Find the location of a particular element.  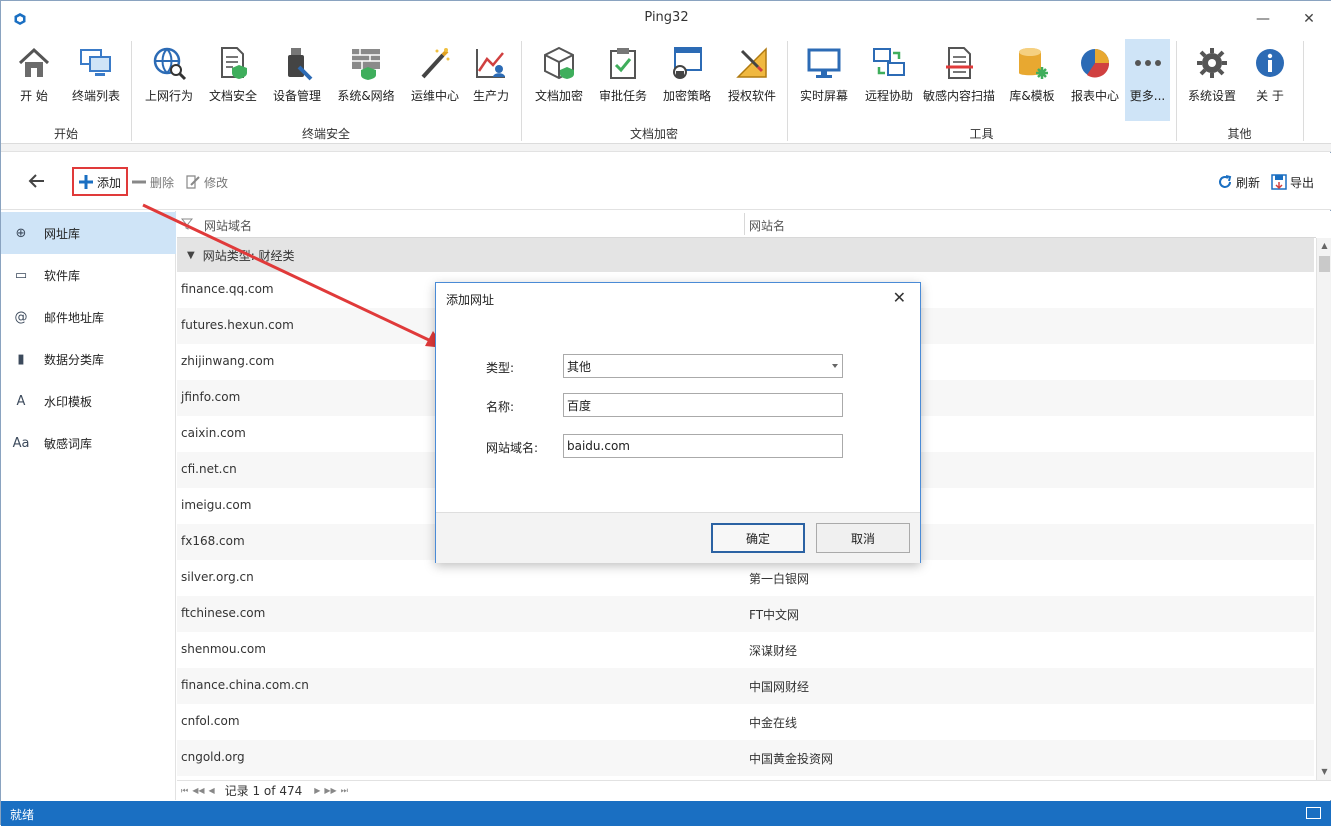

last-page-icon: ⏭ is located at coordinates (344, 791).